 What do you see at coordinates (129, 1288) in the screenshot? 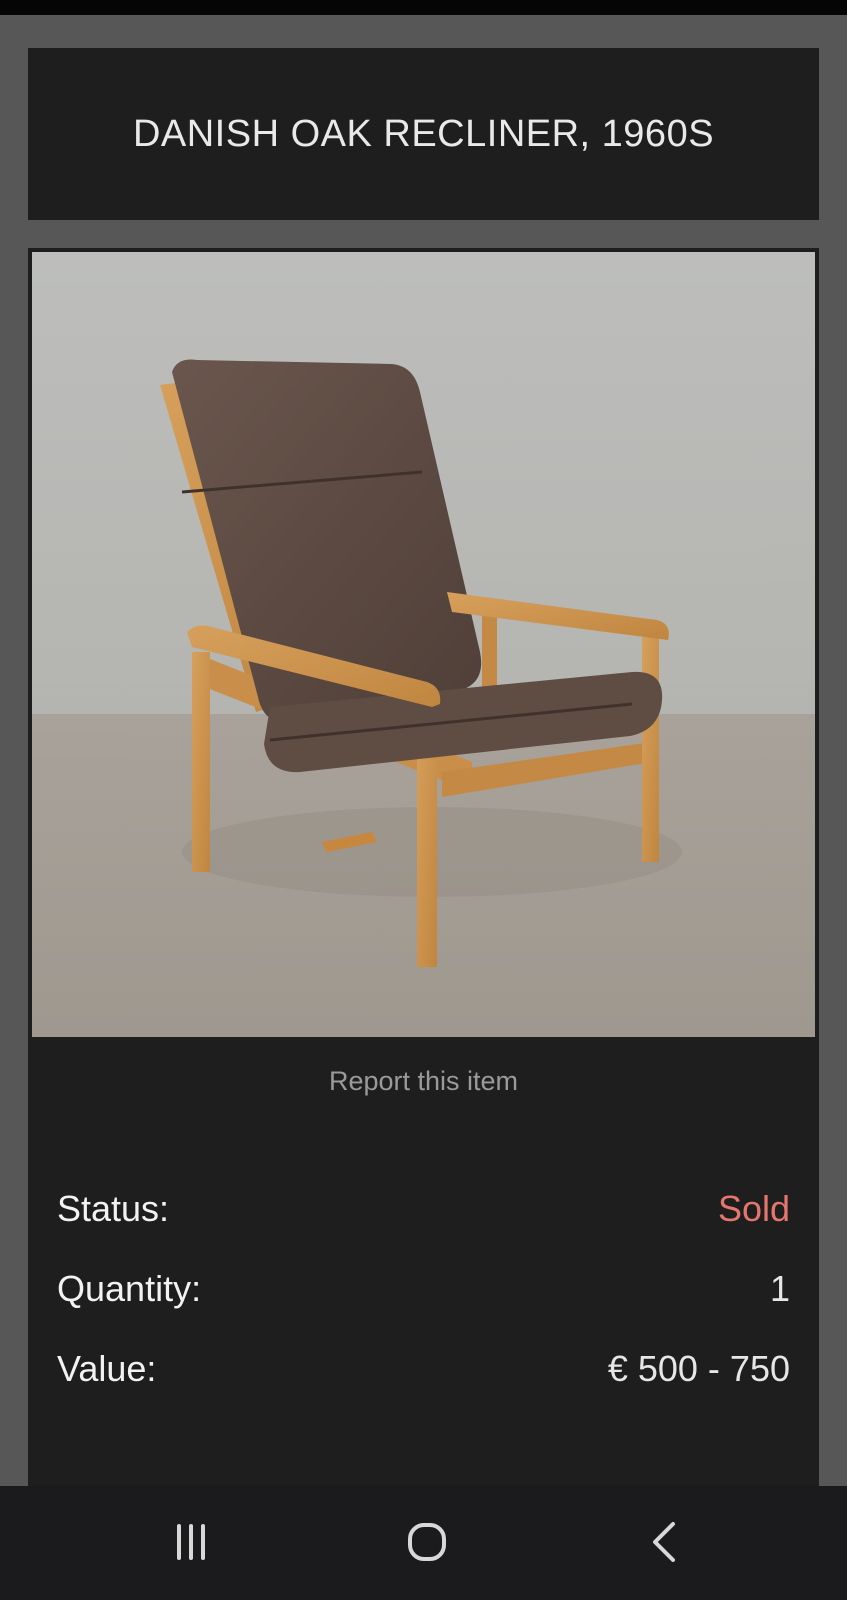
I see `quantity-label: Quantity:` at bounding box center [129, 1288].